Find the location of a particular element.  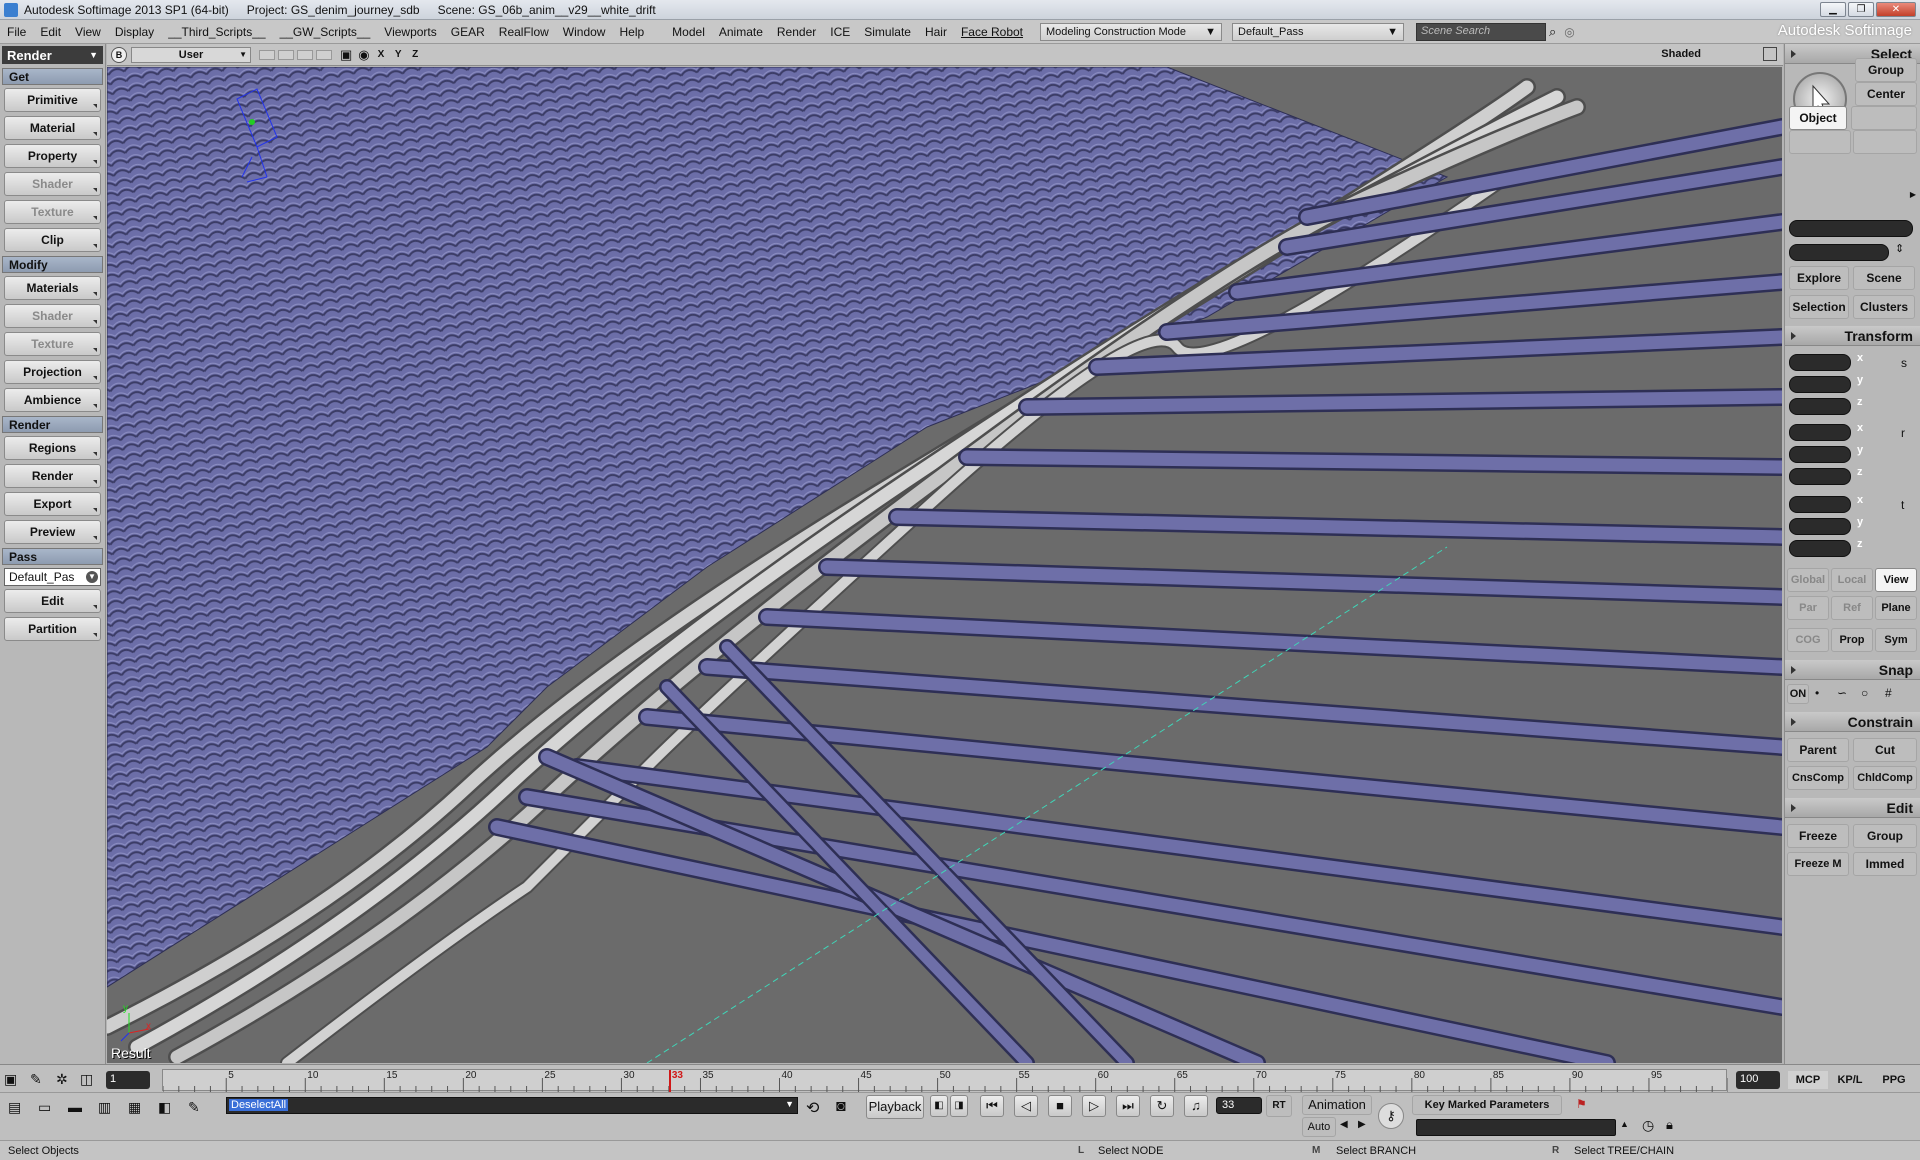

module-render: Render is located at coordinates (796, 32).